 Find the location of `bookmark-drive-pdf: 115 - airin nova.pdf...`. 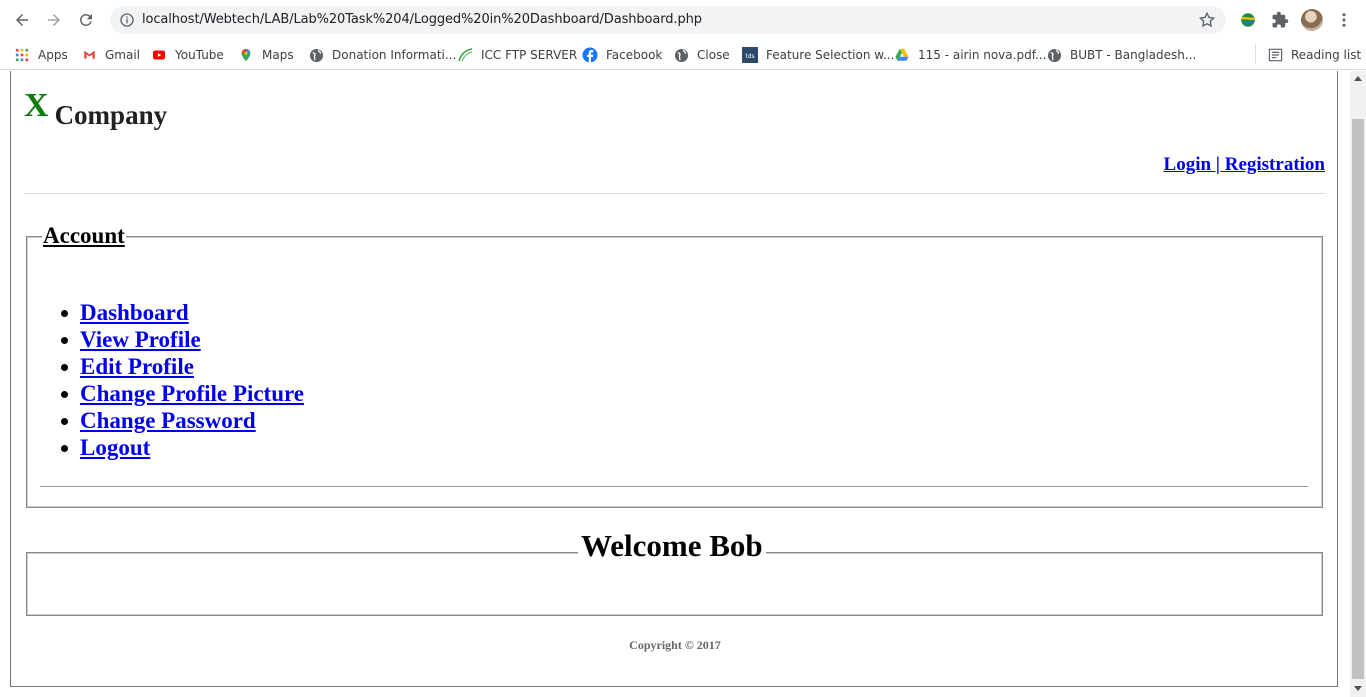

bookmark-drive-pdf: 115 - airin nova.pdf... is located at coordinates (970, 55).